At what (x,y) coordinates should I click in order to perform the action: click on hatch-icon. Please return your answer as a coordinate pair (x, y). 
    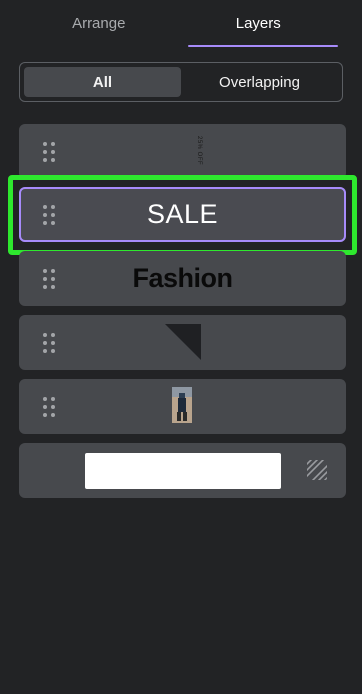
    Looking at the image, I should click on (317, 470).